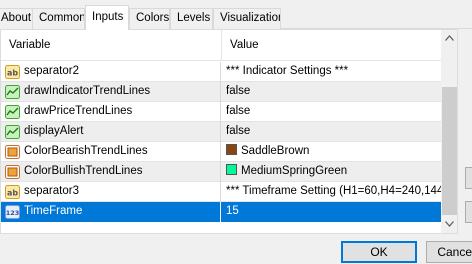 The image size is (472, 264). What do you see at coordinates (83, 171) in the screenshot?
I see `variable-name: ColorBullishTrendLines` at bounding box center [83, 171].